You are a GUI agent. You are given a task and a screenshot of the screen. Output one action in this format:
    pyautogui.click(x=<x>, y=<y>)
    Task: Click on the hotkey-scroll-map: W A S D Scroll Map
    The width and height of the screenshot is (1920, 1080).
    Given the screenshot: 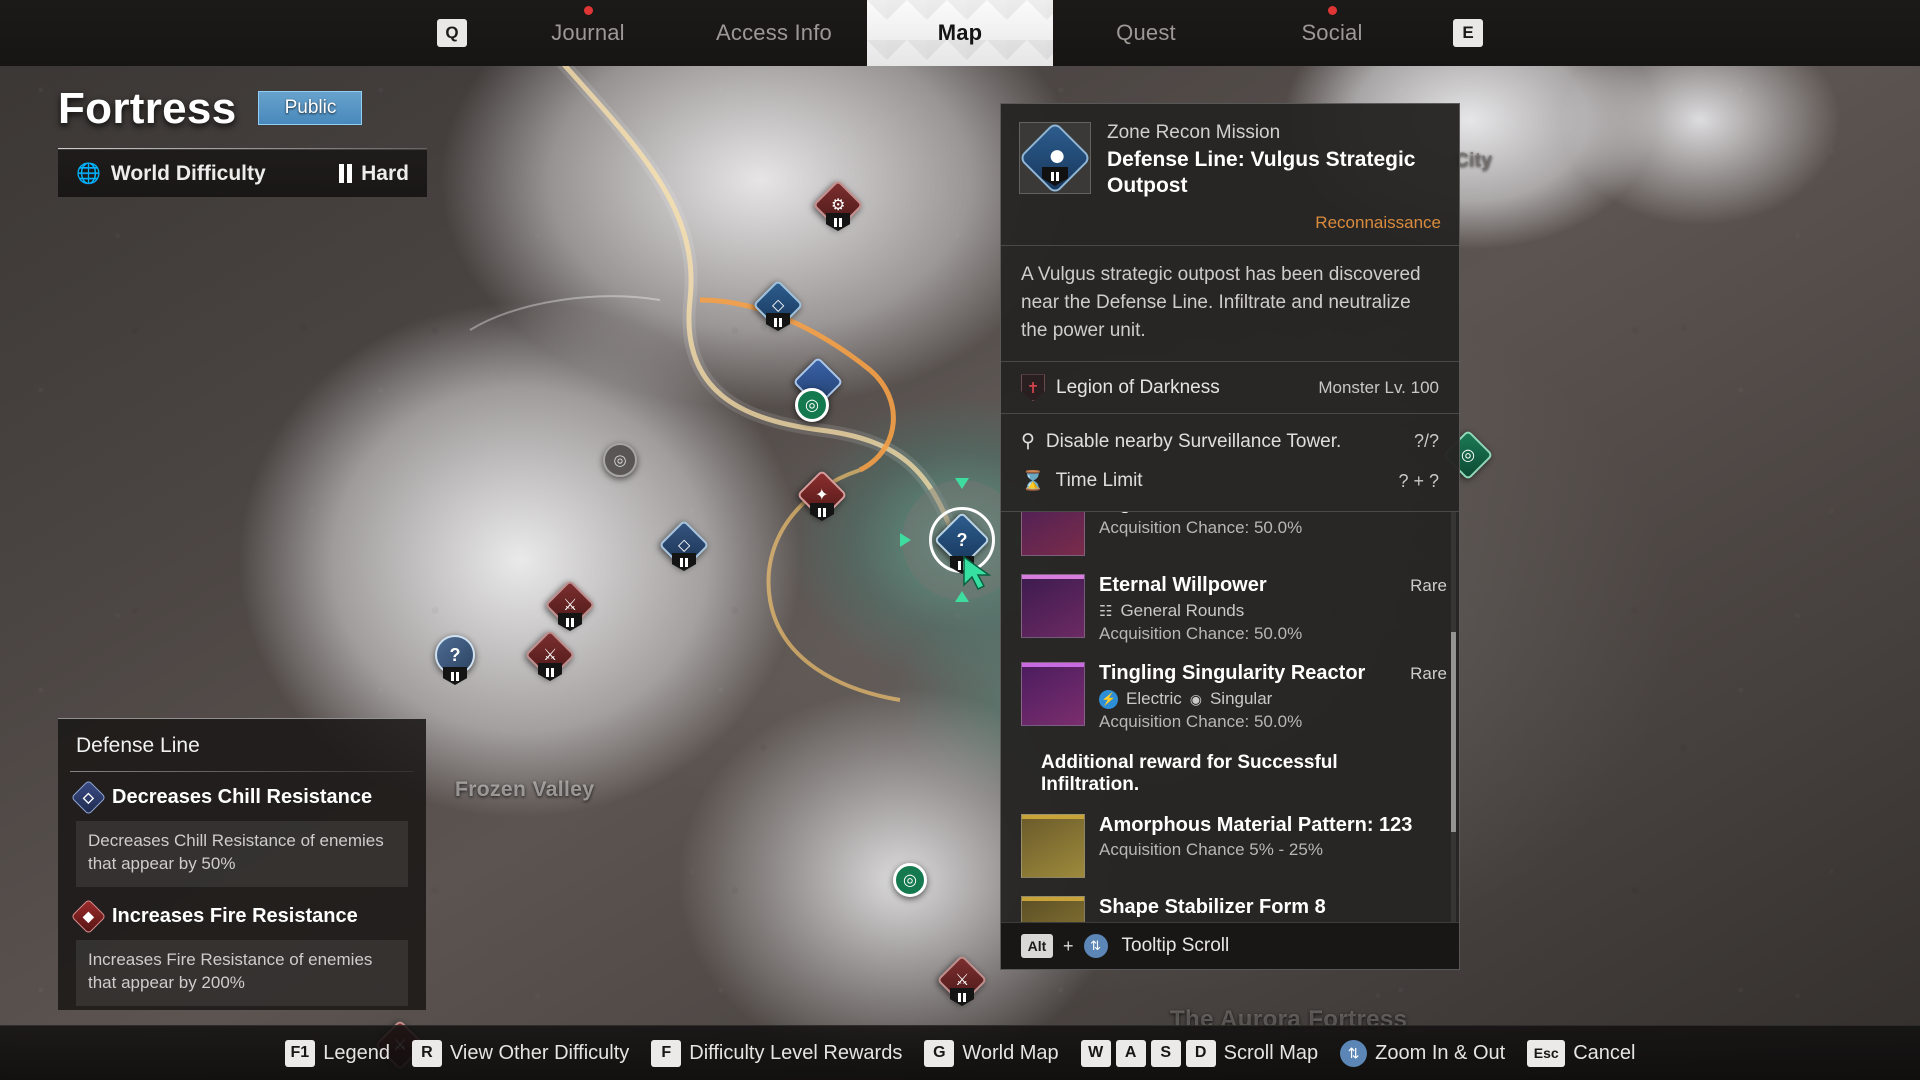 What is the action you would take?
    pyautogui.click(x=1199, y=1053)
    